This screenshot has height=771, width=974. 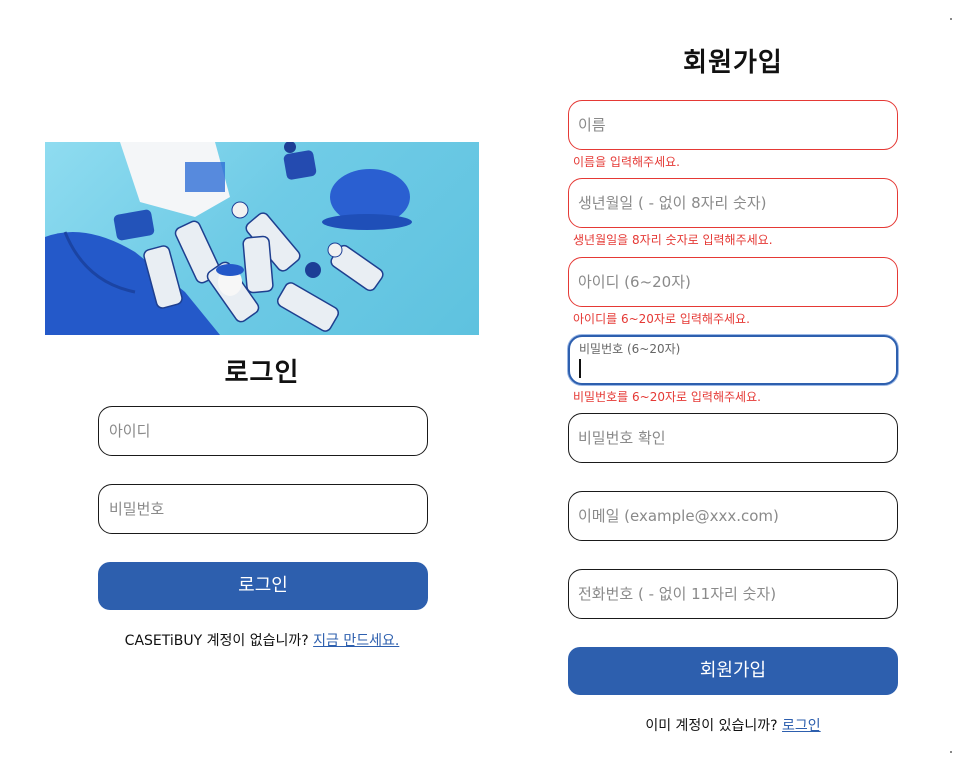 What do you see at coordinates (733, 360) in the screenshot?
I see `signup-password-field: 비밀번호 (6~20자)` at bounding box center [733, 360].